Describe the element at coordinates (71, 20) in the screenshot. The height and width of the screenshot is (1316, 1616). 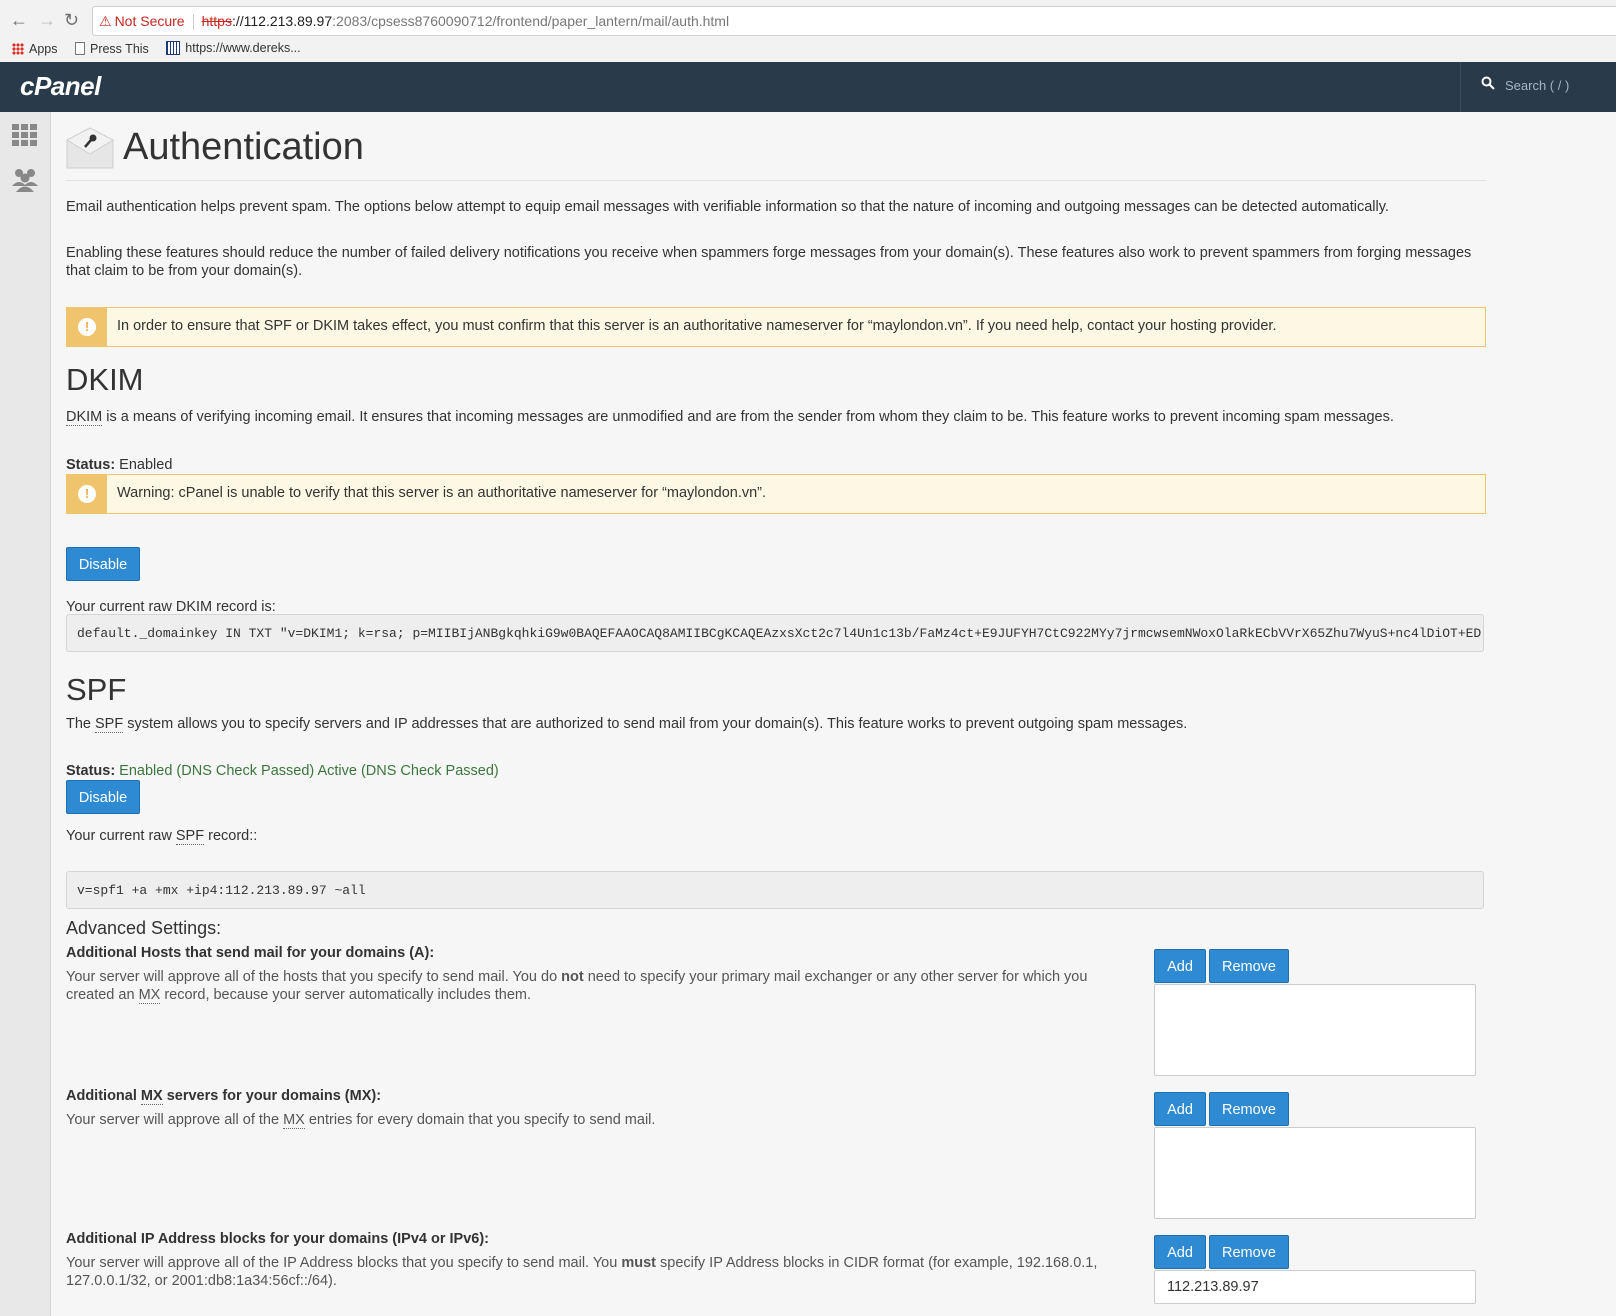
I see `reload-icon: ↻` at that location.